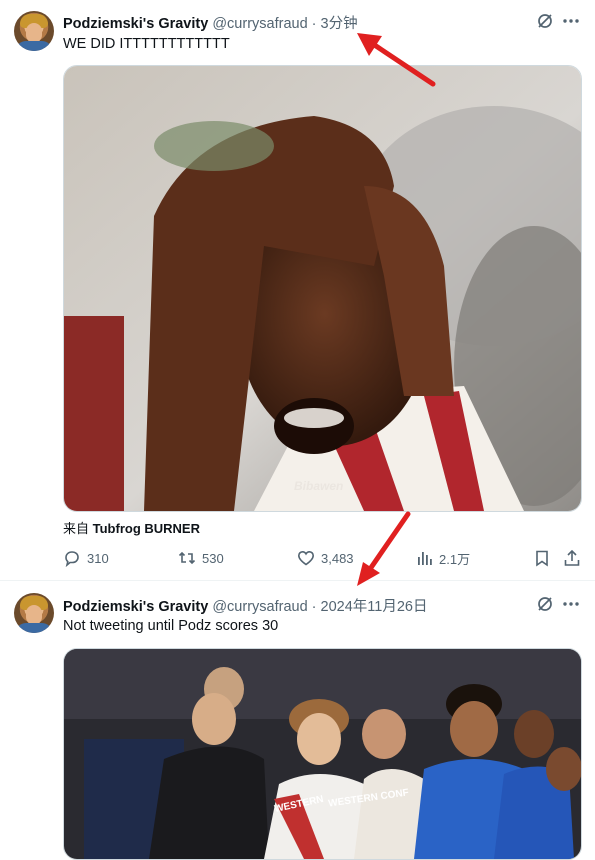  What do you see at coordinates (86, 558) in the screenshot?
I see `reply-button: 310` at bounding box center [86, 558].